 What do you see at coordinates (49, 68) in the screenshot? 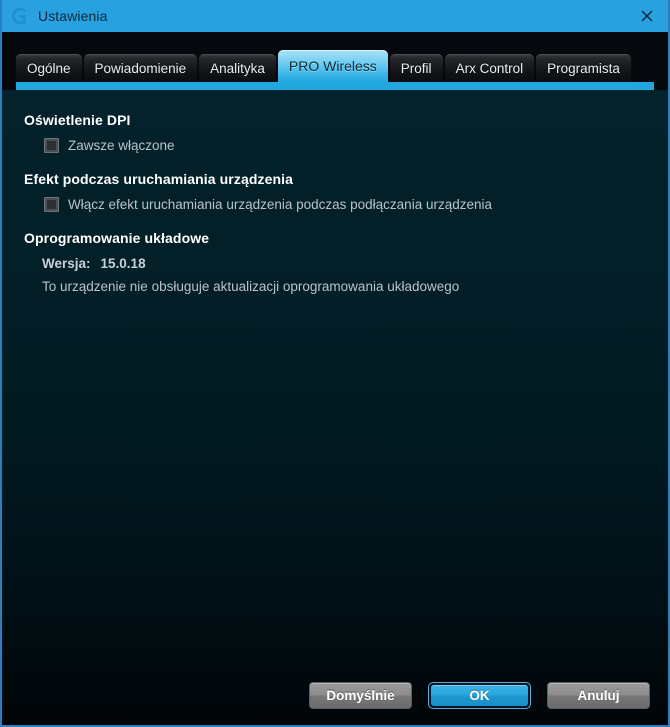
I see `tab-ogolne: Ogólne` at bounding box center [49, 68].